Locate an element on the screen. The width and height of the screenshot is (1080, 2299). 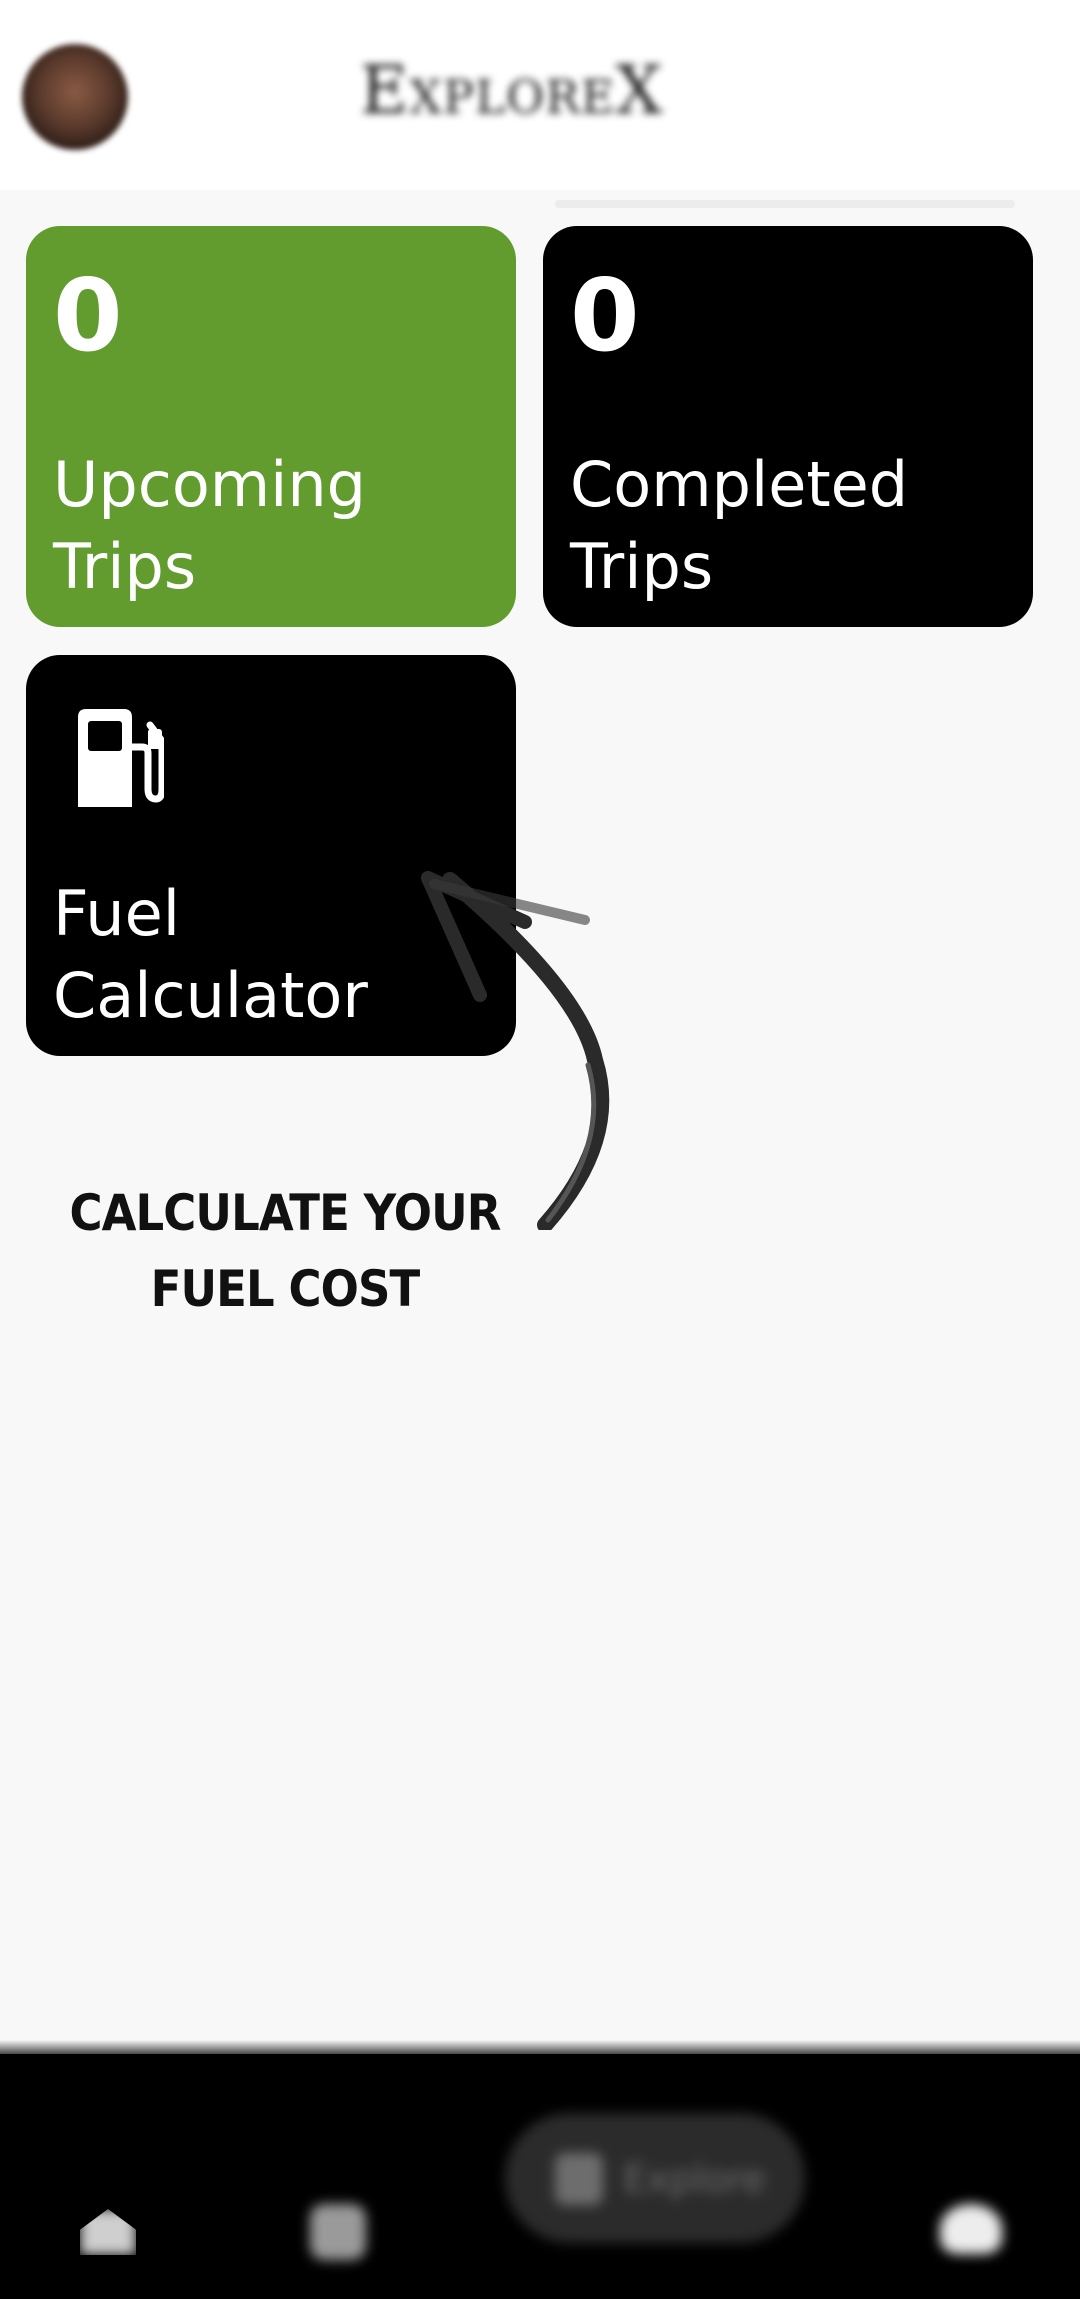
fuel-calculator-label: Fuel Calculator is located at coordinates (210, 954).